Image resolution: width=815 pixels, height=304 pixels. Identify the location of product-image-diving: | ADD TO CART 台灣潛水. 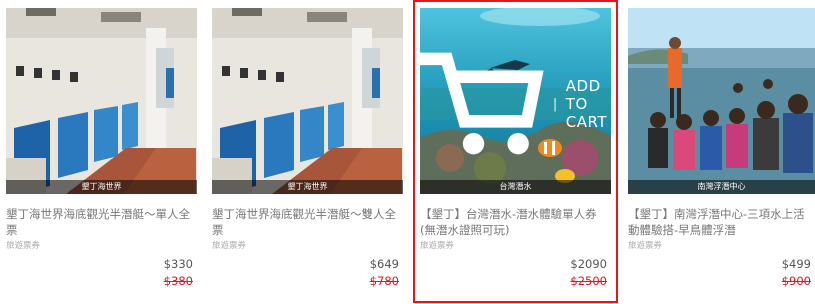
(515, 101).